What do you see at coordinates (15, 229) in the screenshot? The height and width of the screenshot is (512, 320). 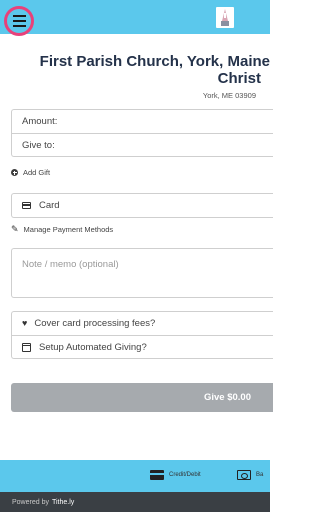 I see `pencil-icon: ✎` at bounding box center [15, 229].